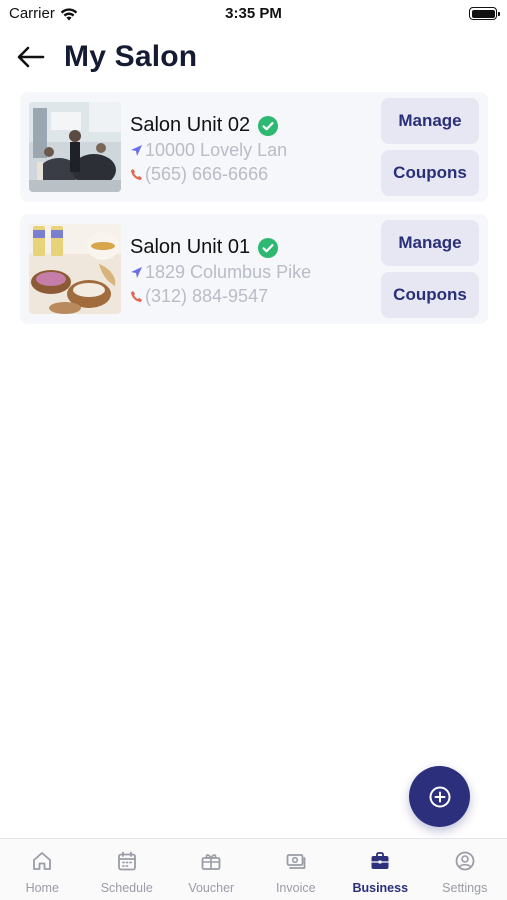 The image size is (507, 900). I want to click on tab-label: Invoice, so click(295, 888).